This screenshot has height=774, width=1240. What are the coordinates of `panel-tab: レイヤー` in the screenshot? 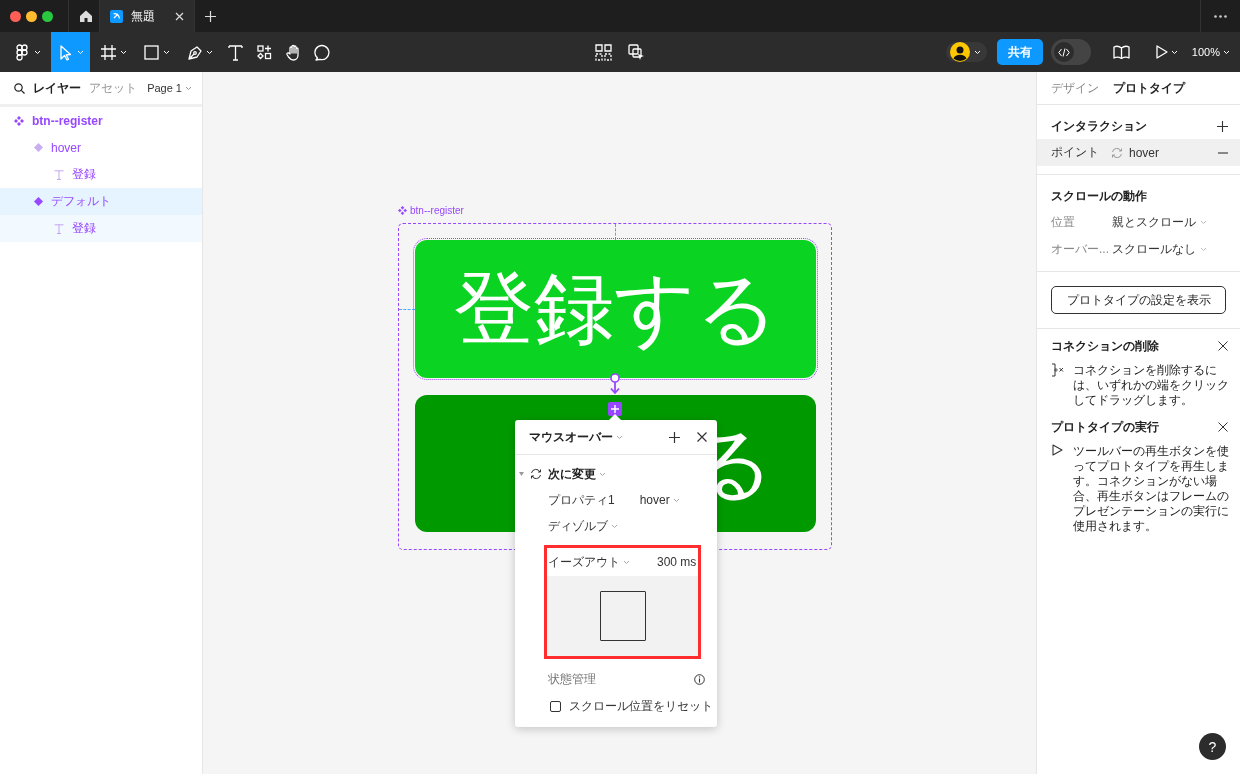 It's located at (57, 88).